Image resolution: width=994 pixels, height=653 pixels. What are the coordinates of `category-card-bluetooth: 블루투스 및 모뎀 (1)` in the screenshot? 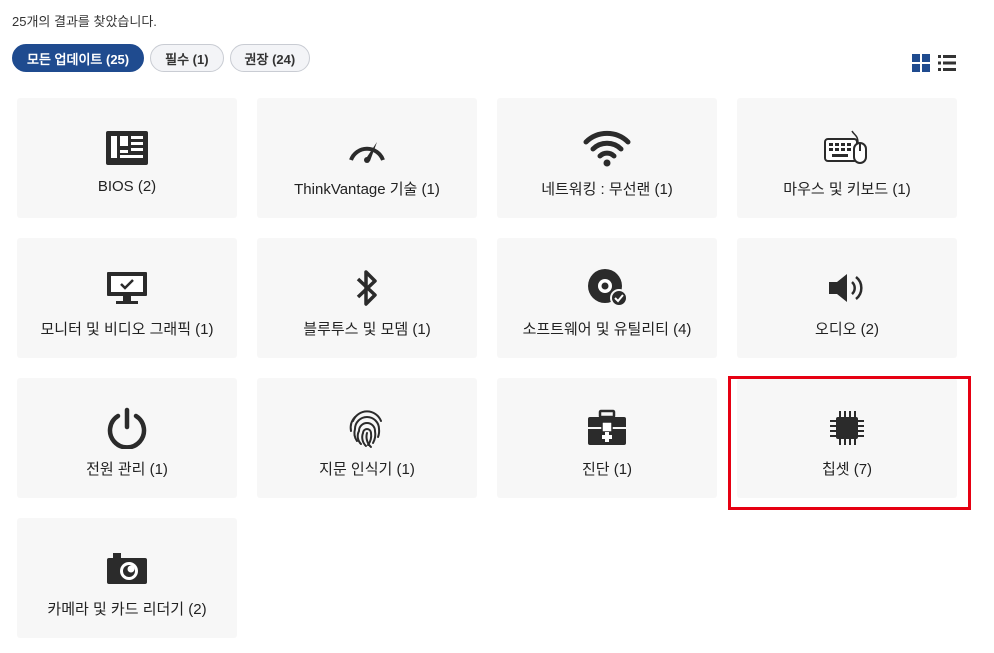 It's located at (367, 298).